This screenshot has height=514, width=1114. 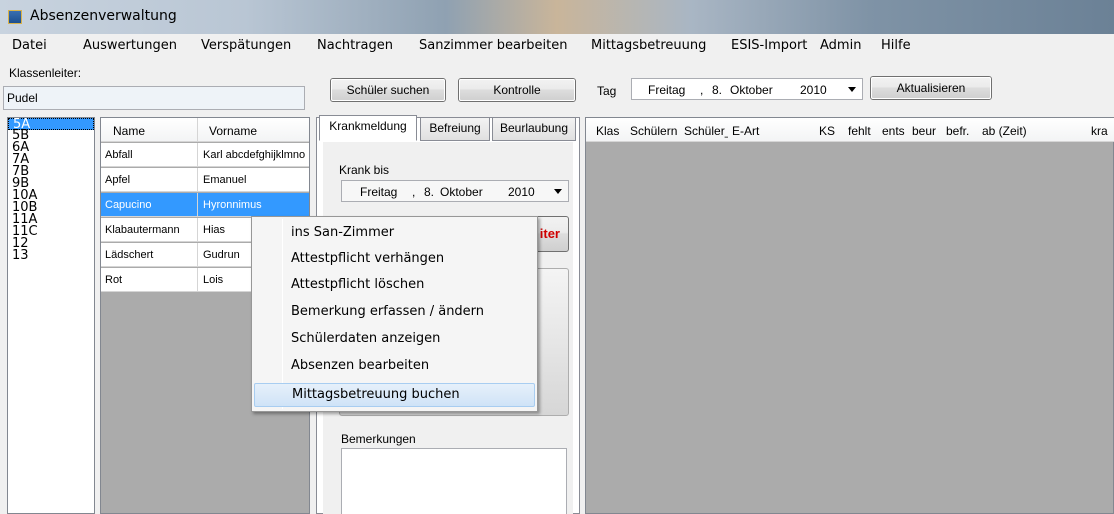 What do you see at coordinates (233, 131) in the screenshot?
I see `column-header-vorname: Vorname` at bounding box center [233, 131].